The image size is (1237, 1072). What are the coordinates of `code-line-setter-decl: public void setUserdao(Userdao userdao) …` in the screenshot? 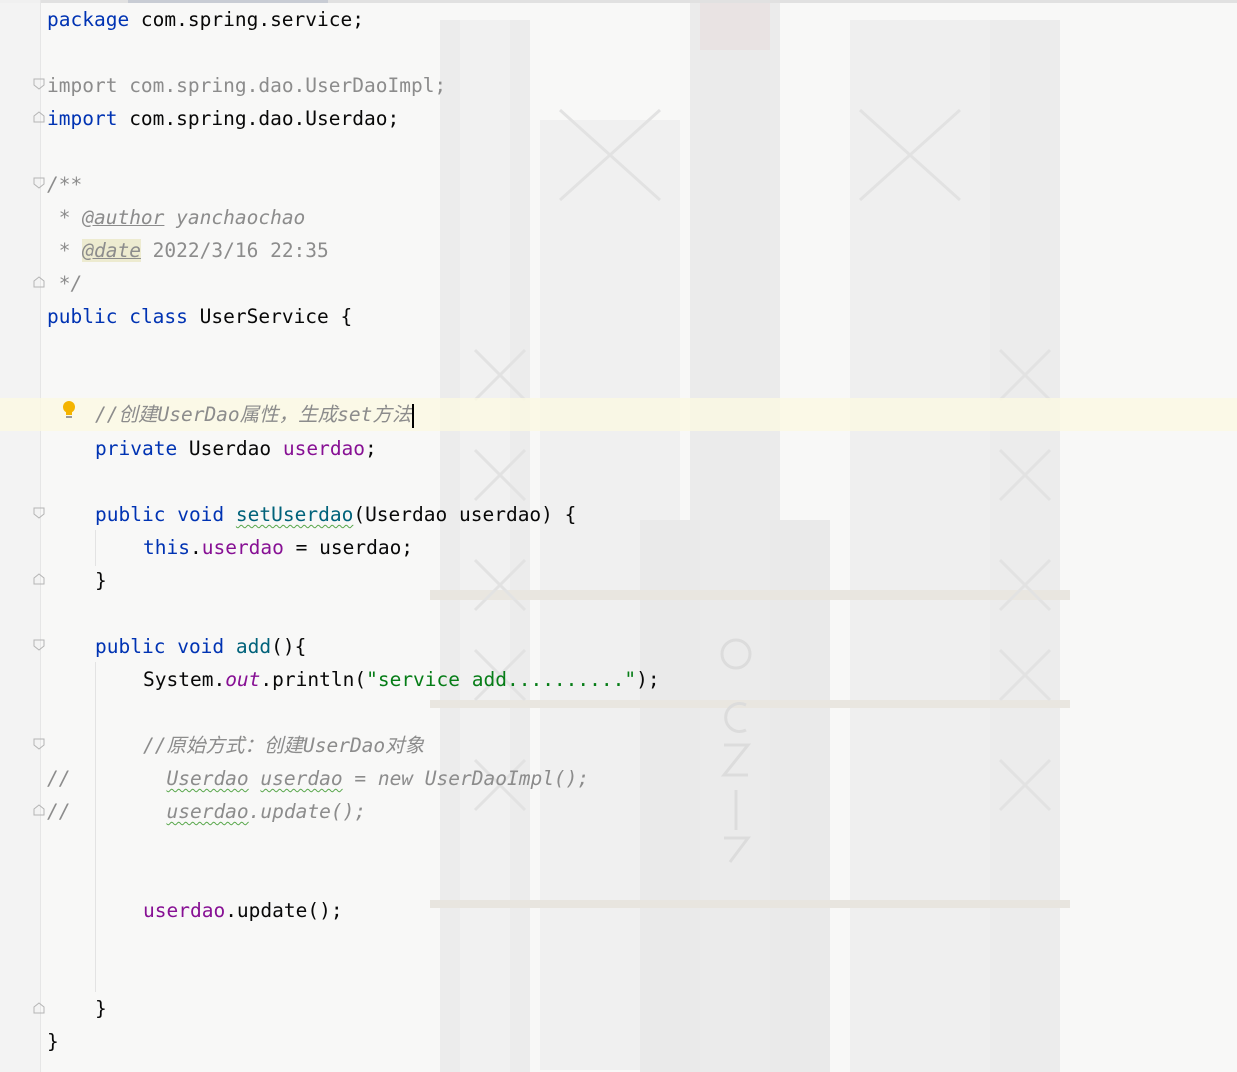 It's located at (335, 514).